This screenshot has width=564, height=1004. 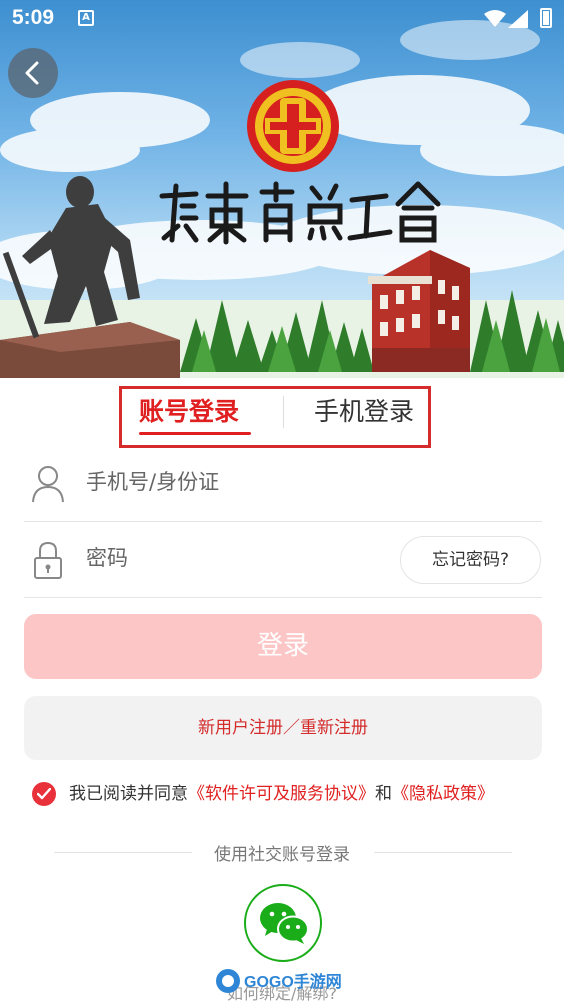 I want to click on account-input, so click(x=236, y=482).